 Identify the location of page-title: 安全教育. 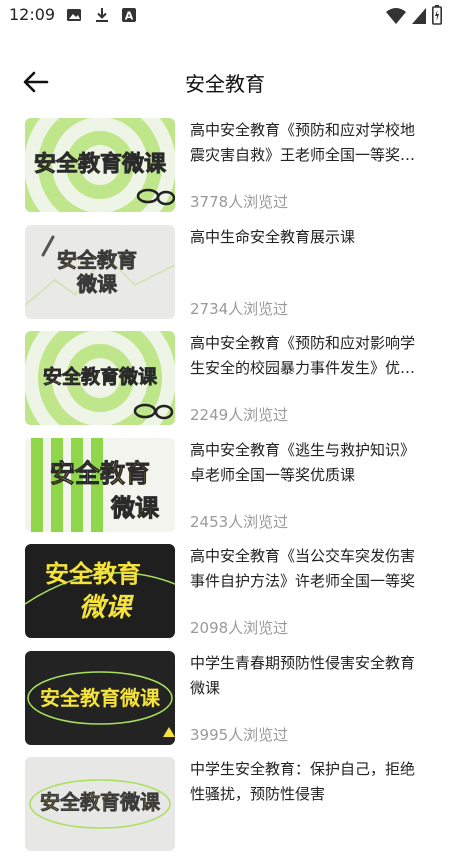
(225, 84).